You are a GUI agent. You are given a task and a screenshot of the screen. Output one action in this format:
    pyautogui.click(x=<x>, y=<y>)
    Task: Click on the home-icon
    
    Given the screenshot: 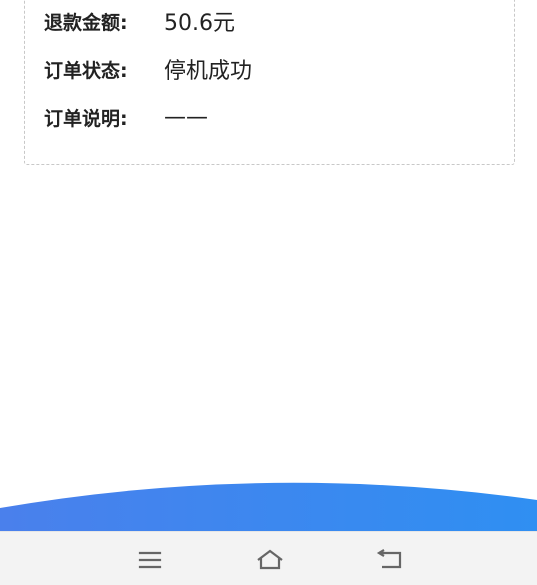 What is the action you would take?
    pyautogui.click(x=270, y=559)
    